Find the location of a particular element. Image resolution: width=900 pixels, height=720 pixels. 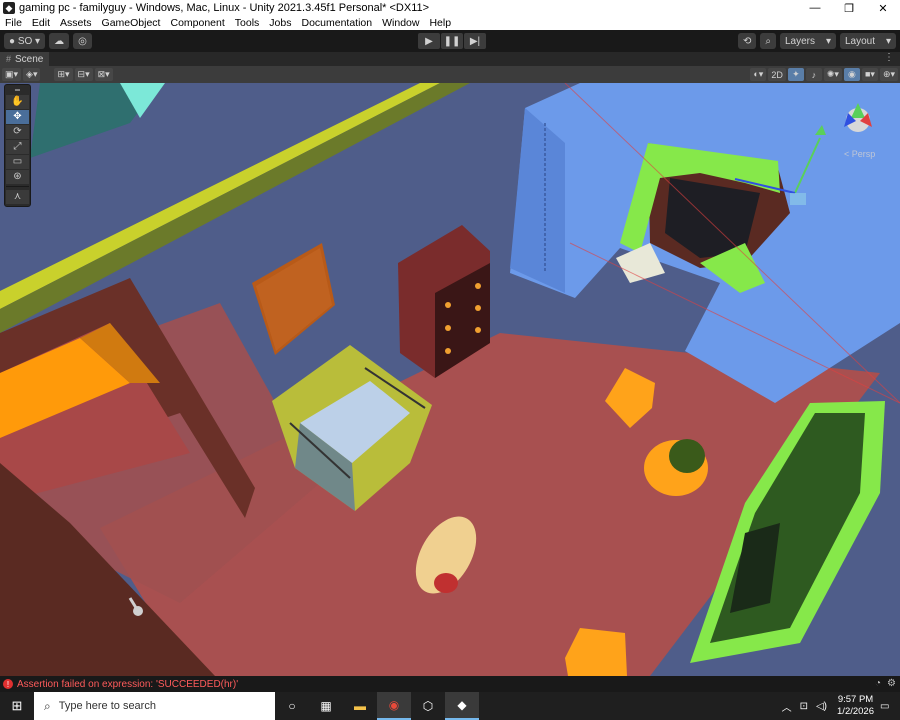

cloud-icon: ☁ is located at coordinates (59, 41).